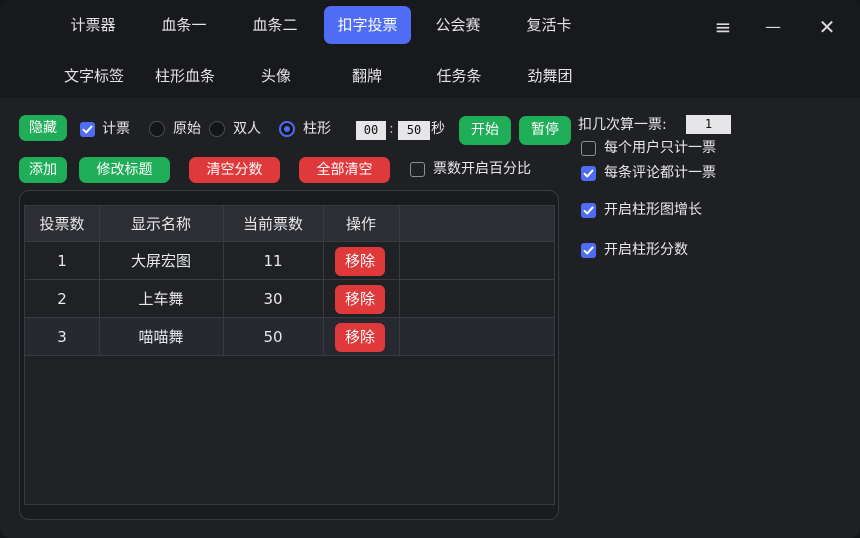 Image resolution: width=860 pixels, height=538 pixels. I want to click on count-checkbox, so click(87, 129).